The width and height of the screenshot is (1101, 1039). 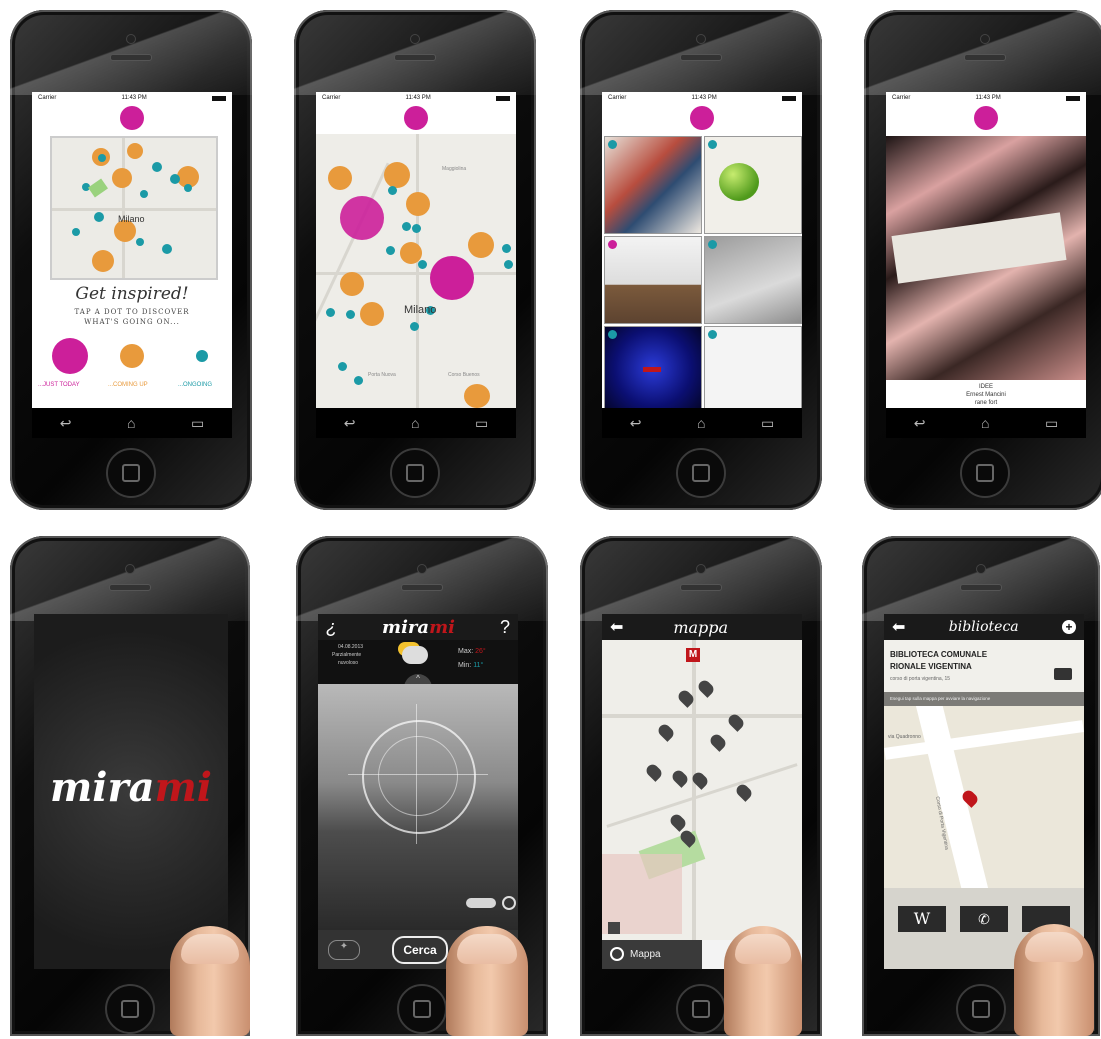 I want to click on add-icon: +, so click(x=1068, y=627).